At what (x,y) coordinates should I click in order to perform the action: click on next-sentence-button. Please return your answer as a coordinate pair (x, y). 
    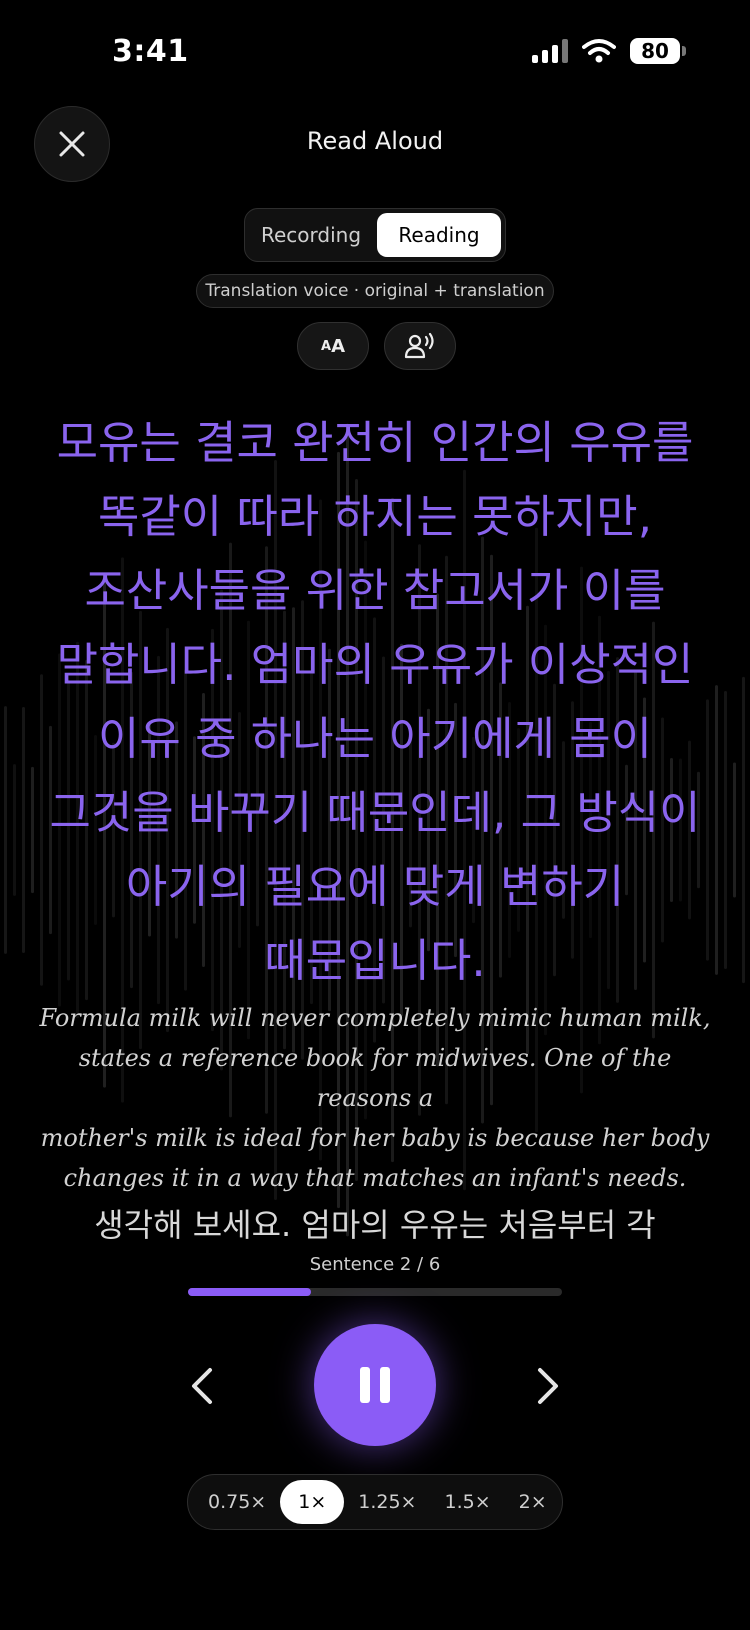
    Looking at the image, I should click on (548, 1386).